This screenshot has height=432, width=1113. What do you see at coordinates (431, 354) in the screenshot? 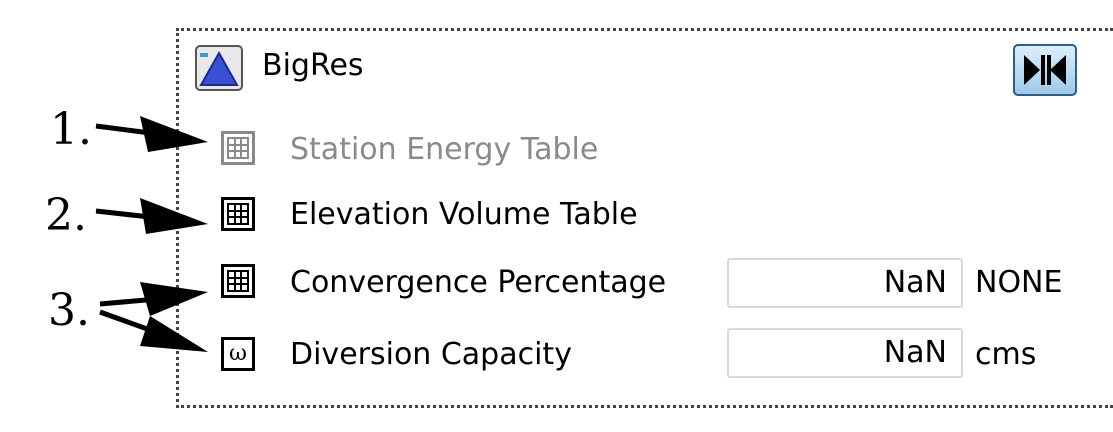
I see `slot-label-diversion-capacity: Diversion Capacity` at bounding box center [431, 354].